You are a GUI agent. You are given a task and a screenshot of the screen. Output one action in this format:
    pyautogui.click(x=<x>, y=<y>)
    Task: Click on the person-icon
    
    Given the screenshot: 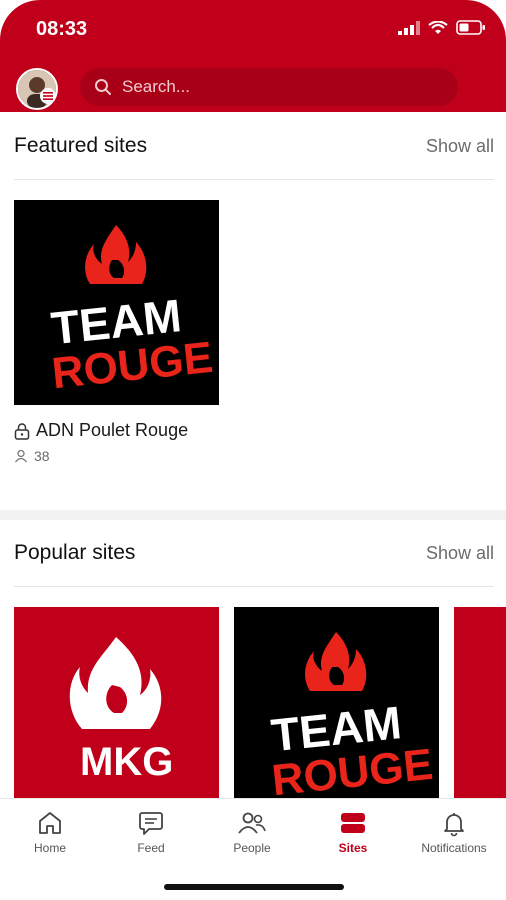 What is the action you would take?
    pyautogui.click(x=21, y=456)
    